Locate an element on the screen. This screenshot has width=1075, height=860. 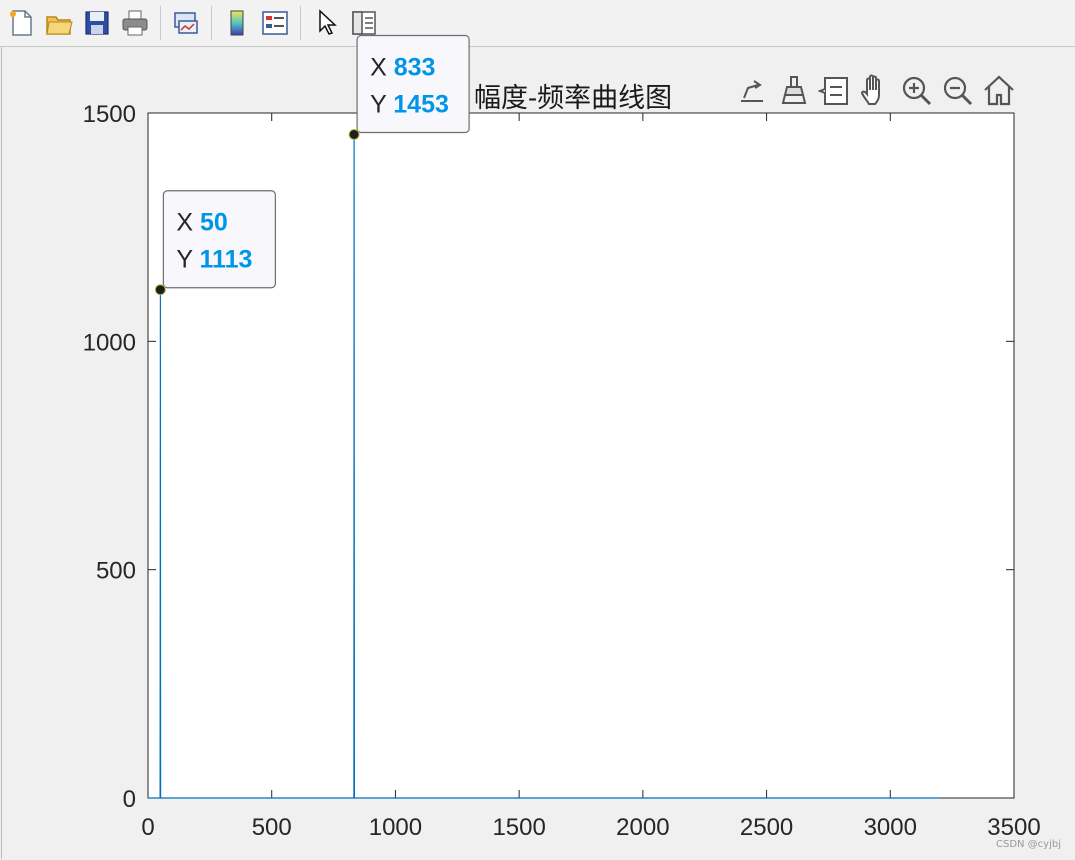
axes-toolbar is located at coordinates (875, 91).